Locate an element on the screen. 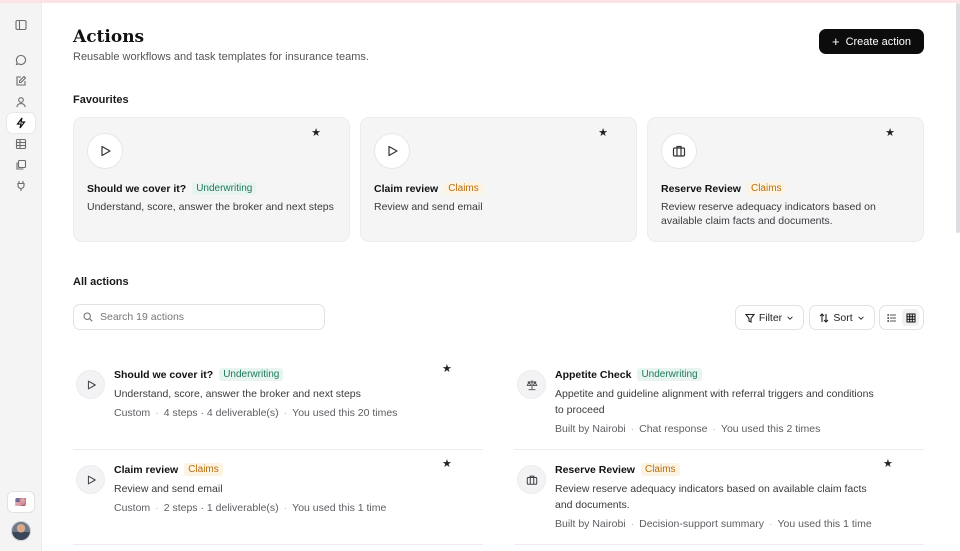 This screenshot has width=960, height=551. item-description: Review and send email is located at coordinates (168, 489).